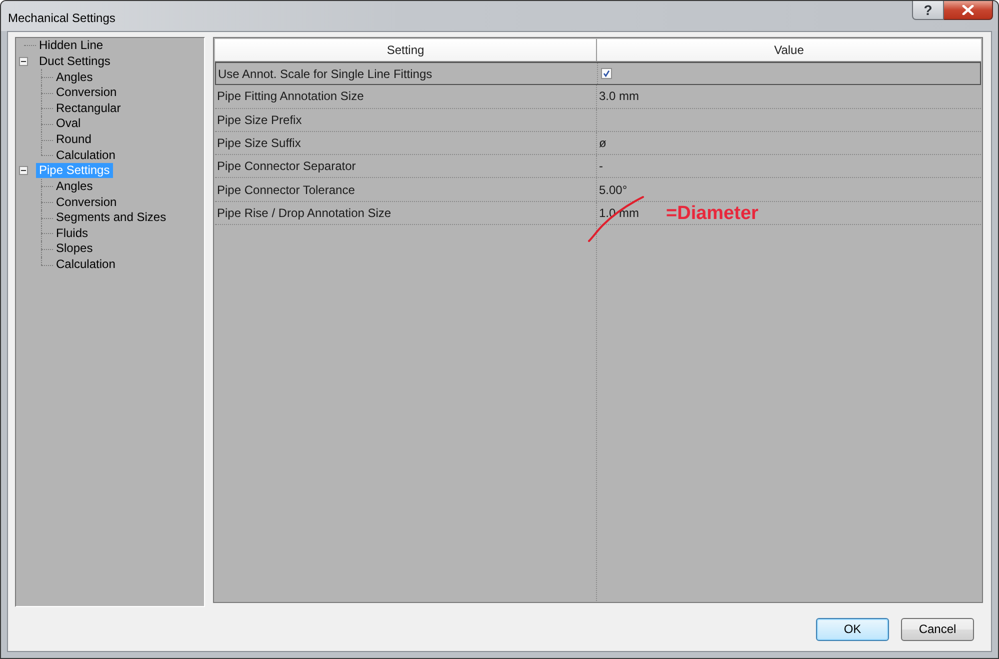 This screenshot has height=659, width=999. I want to click on column-header: Setting, so click(406, 50).